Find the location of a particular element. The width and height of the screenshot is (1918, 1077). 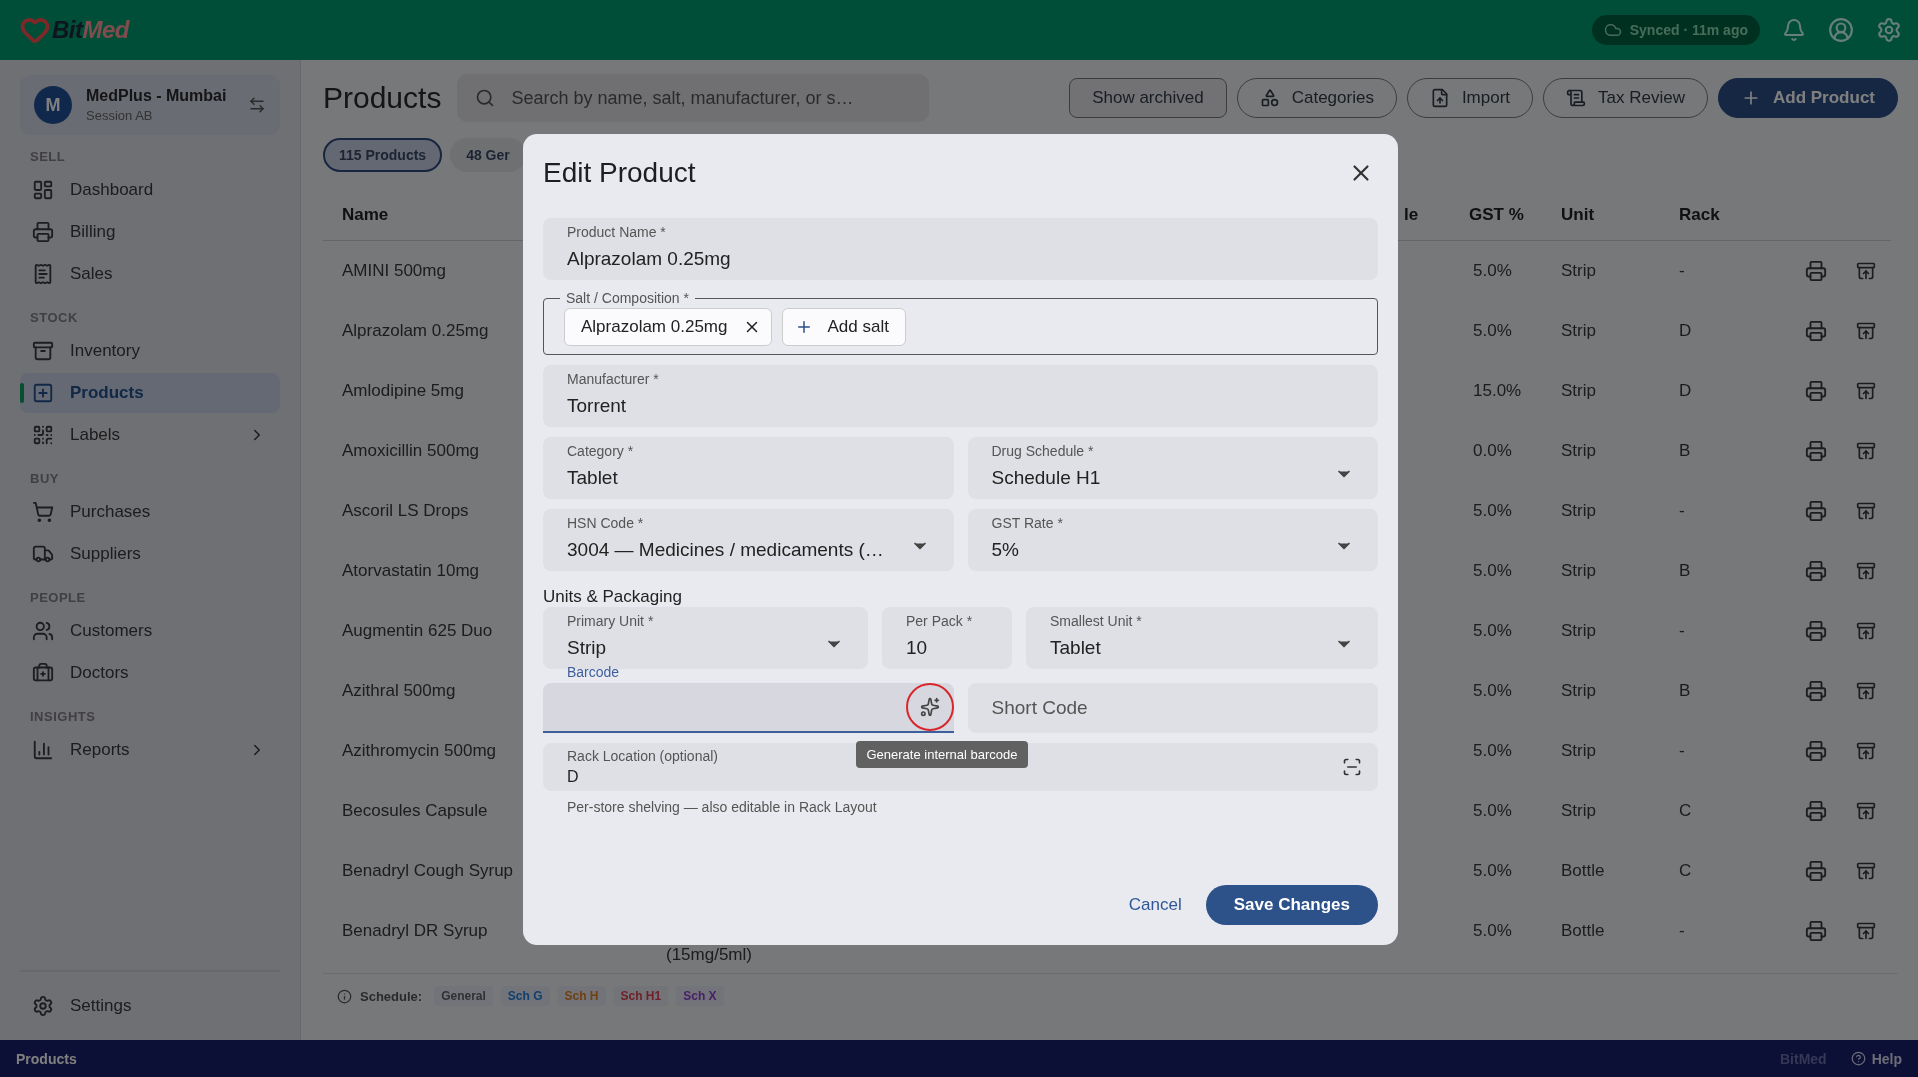

sidebar-item: Suppliers is located at coordinates (150, 554).